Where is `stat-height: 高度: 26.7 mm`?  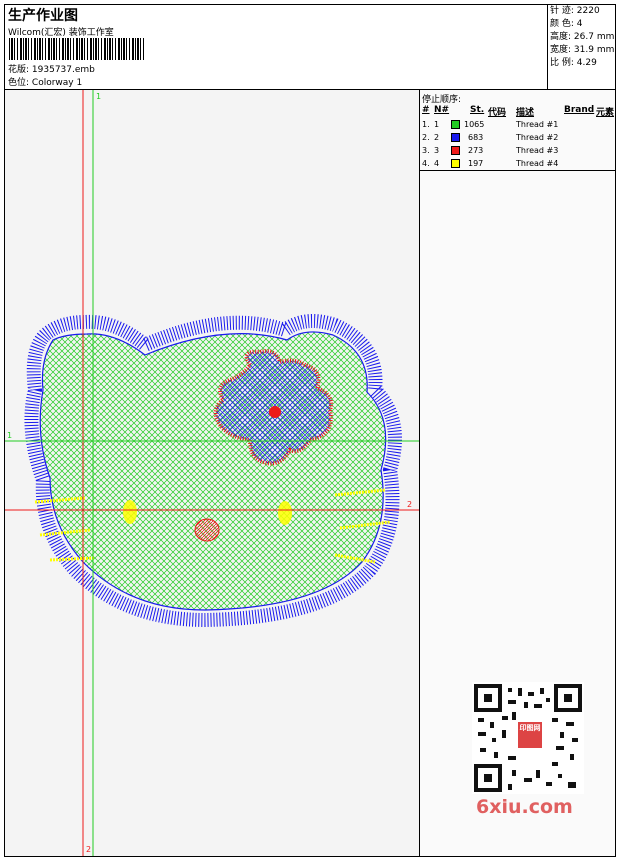 stat-height: 高度: 26.7 mm is located at coordinates (582, 37).